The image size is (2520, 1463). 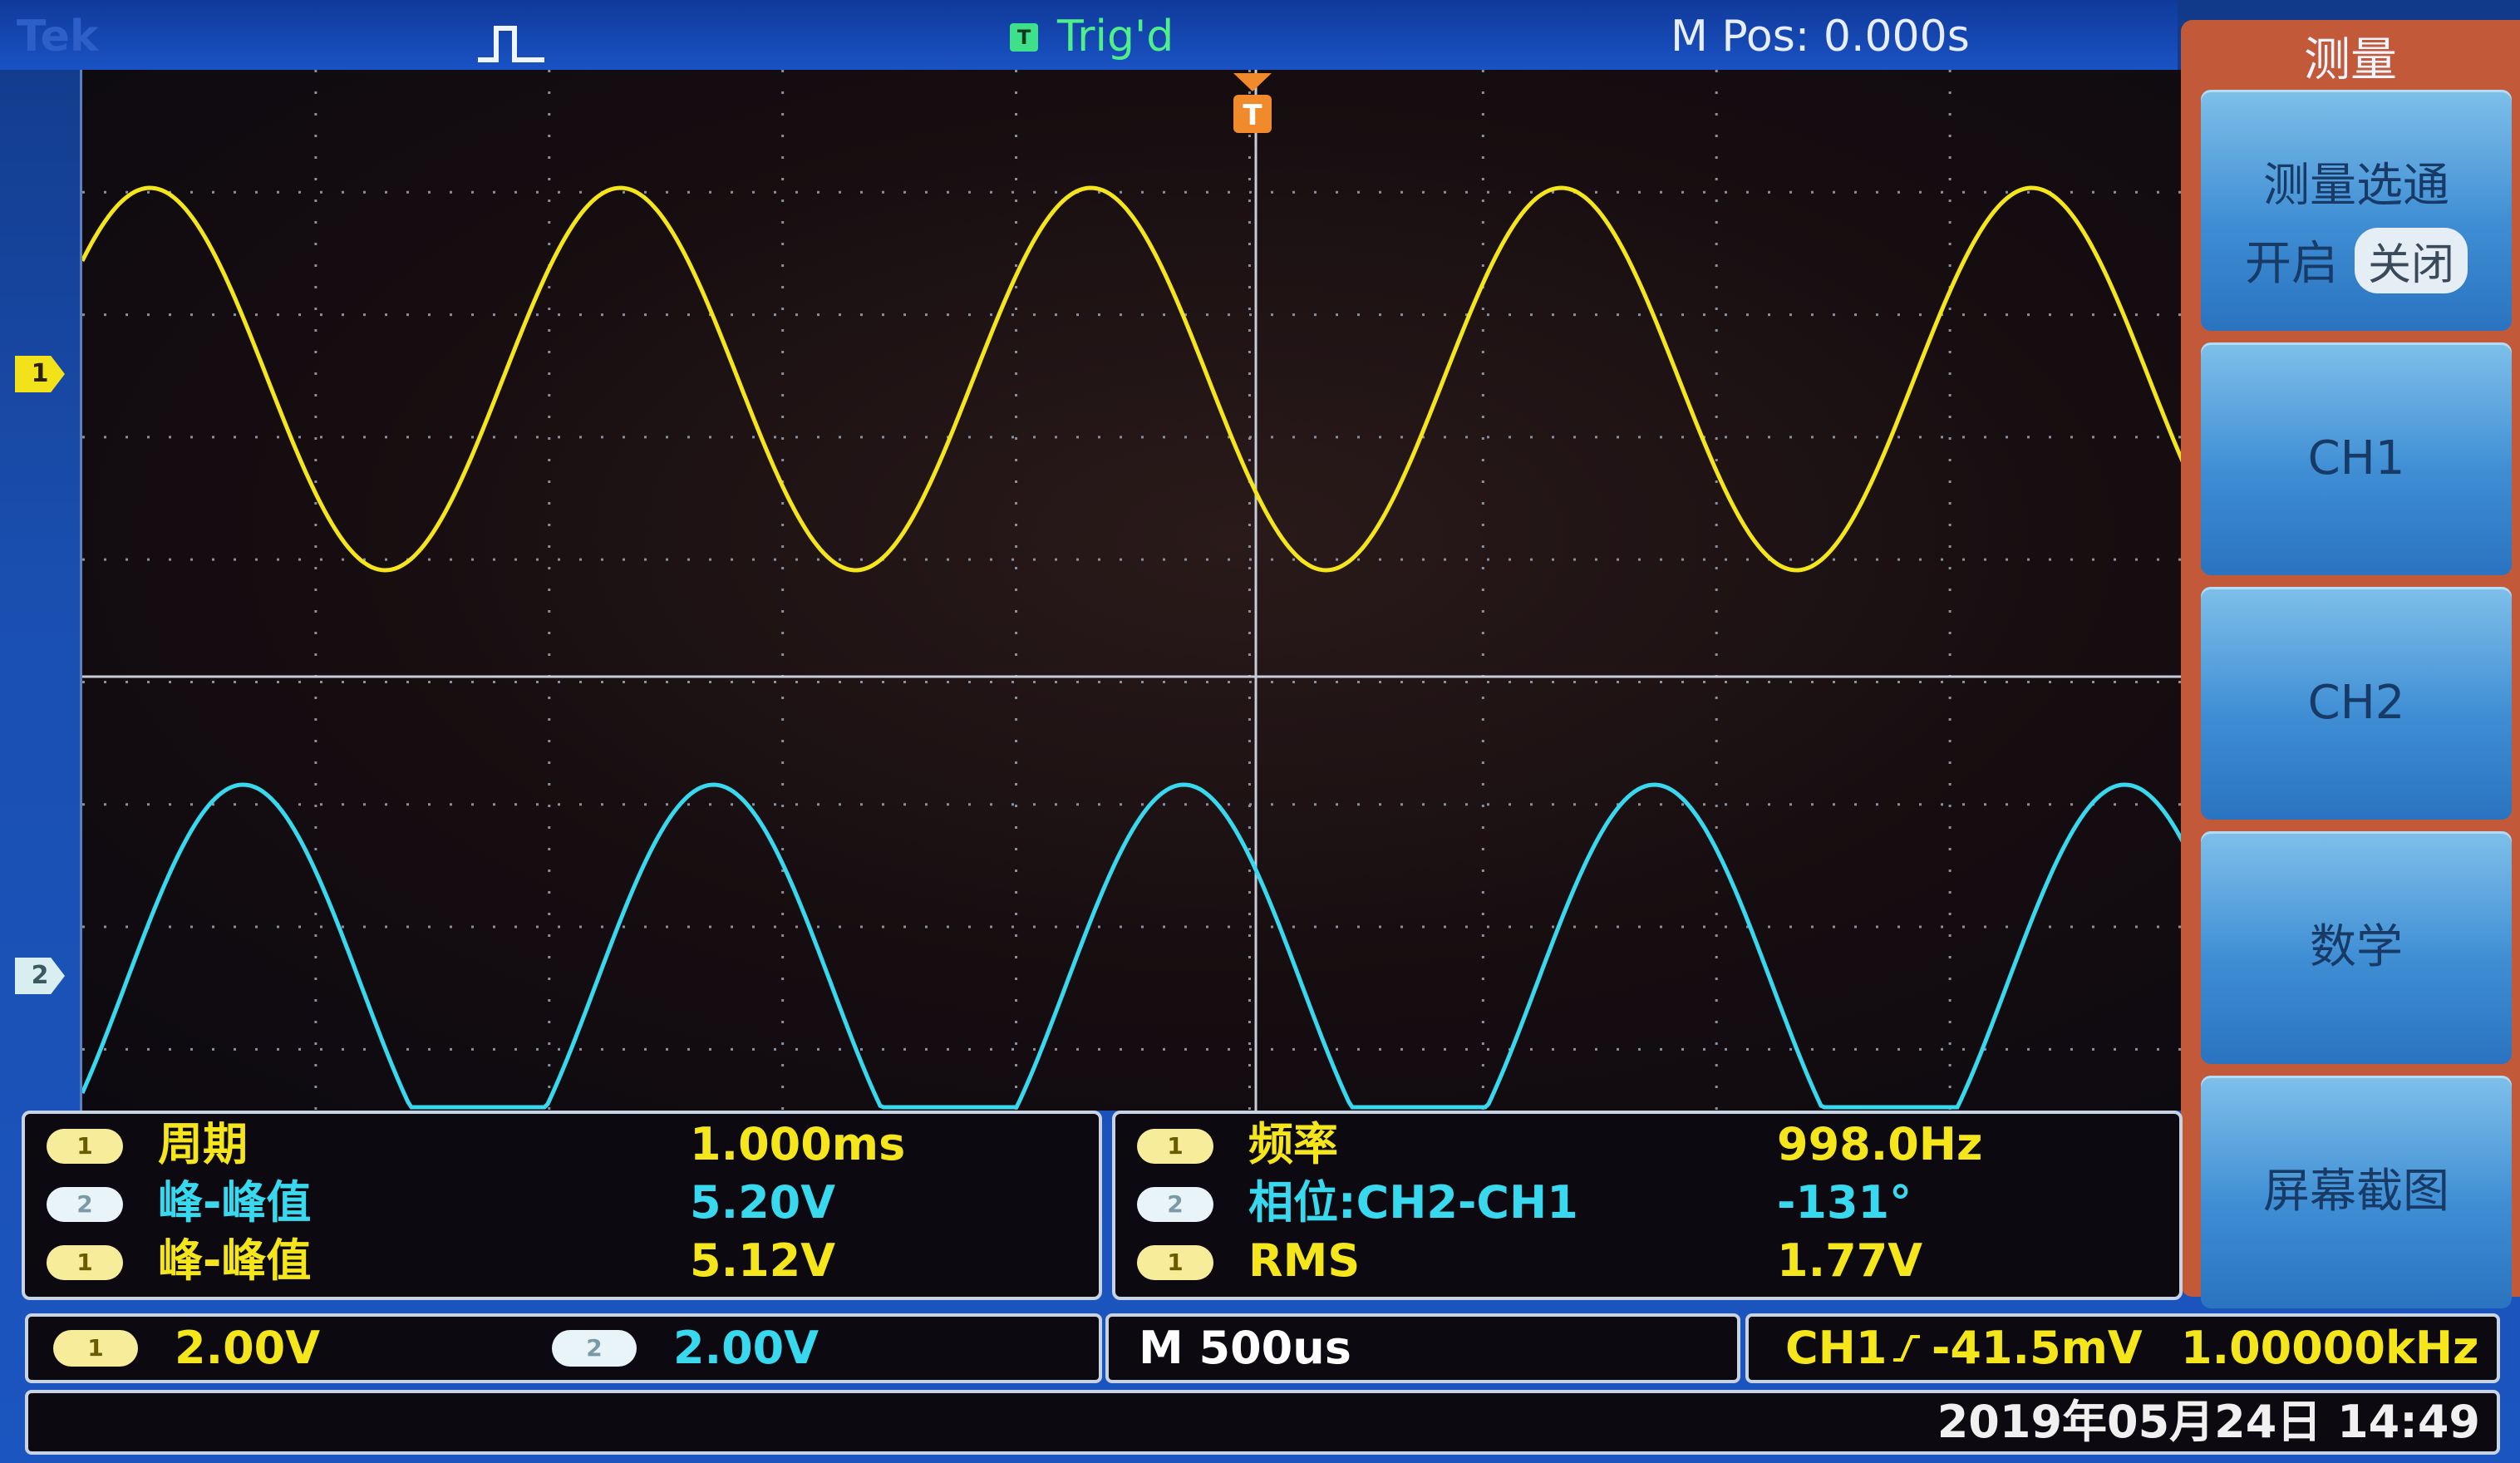 What do you see at coordinates (40, 976) in the screenshot?
I see `ch2-offset-marker: 2` at bounding box center [40, 976].